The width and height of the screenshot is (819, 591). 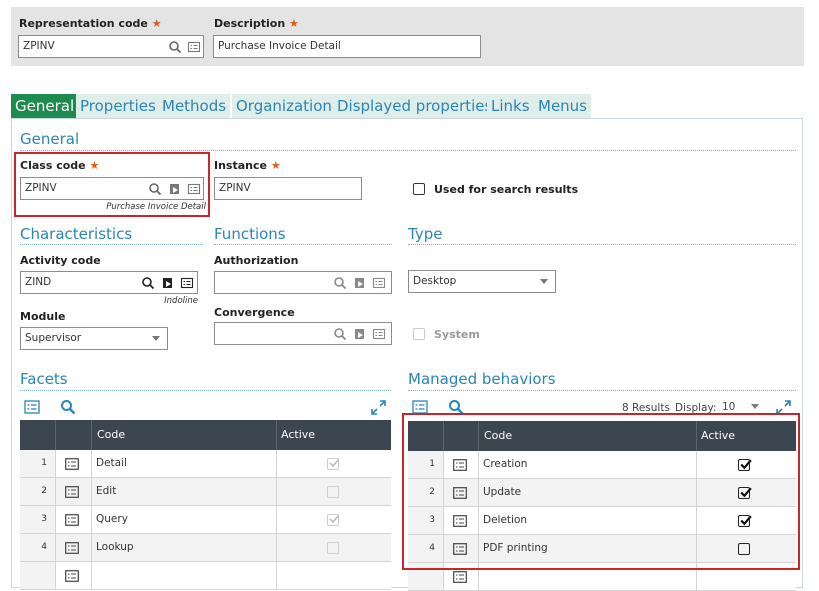 What do you see at coordinates (44, 463) in the screenshot?
I see `row-number: 1` at bounding box center [44, 463].